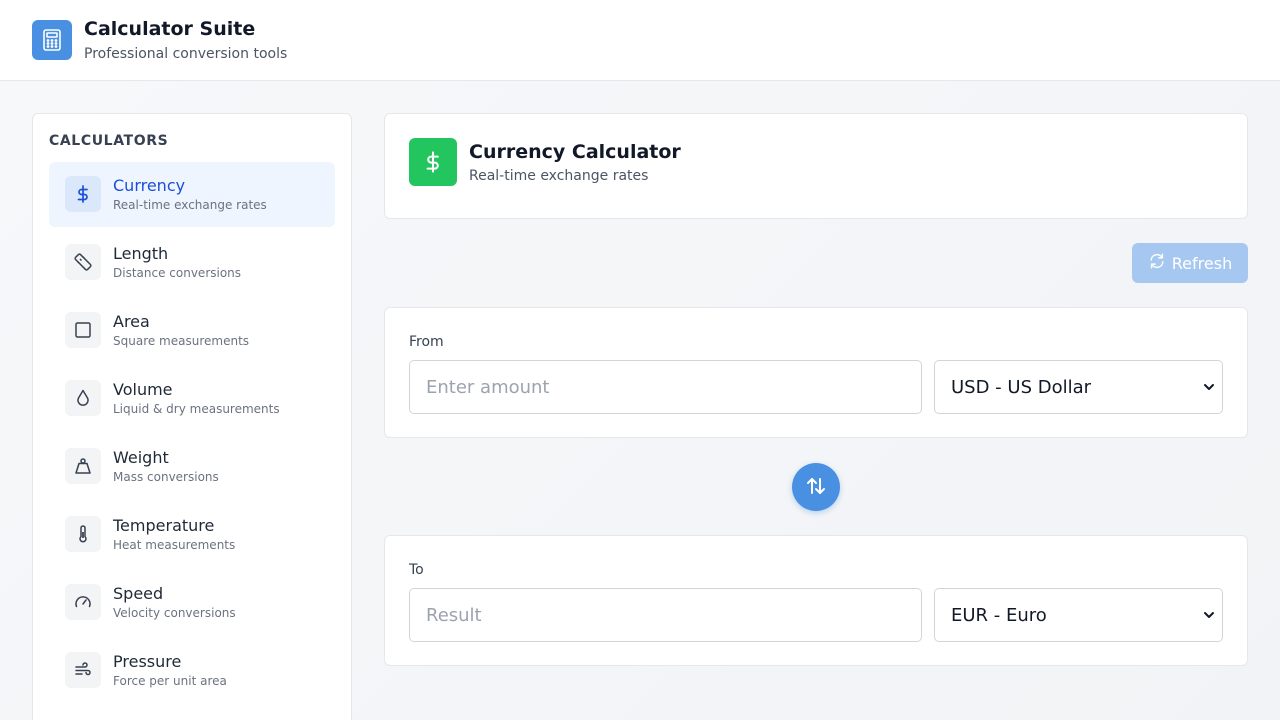  What do you see at coordinates (141, 253) in the screenshot?
I see `sidebar-item-label: Length` at bounding box center [141, 253].